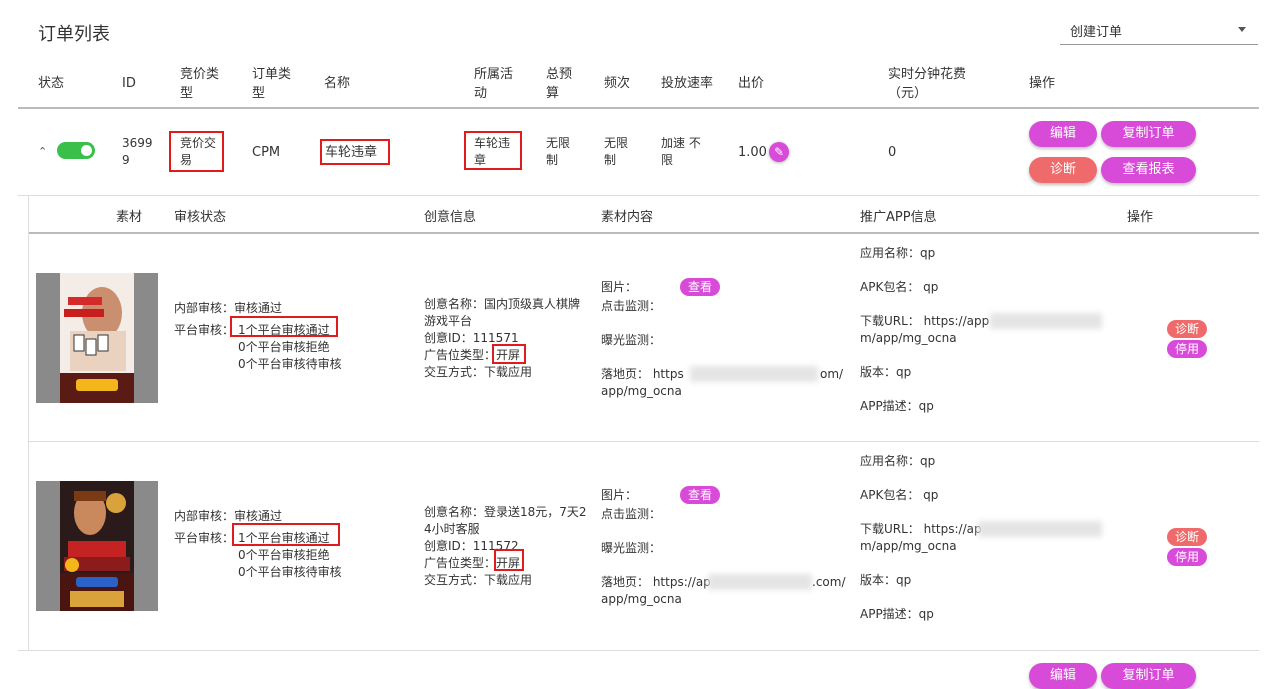  I want to click on col-order-type: 订单类 型, so click(271, 84).